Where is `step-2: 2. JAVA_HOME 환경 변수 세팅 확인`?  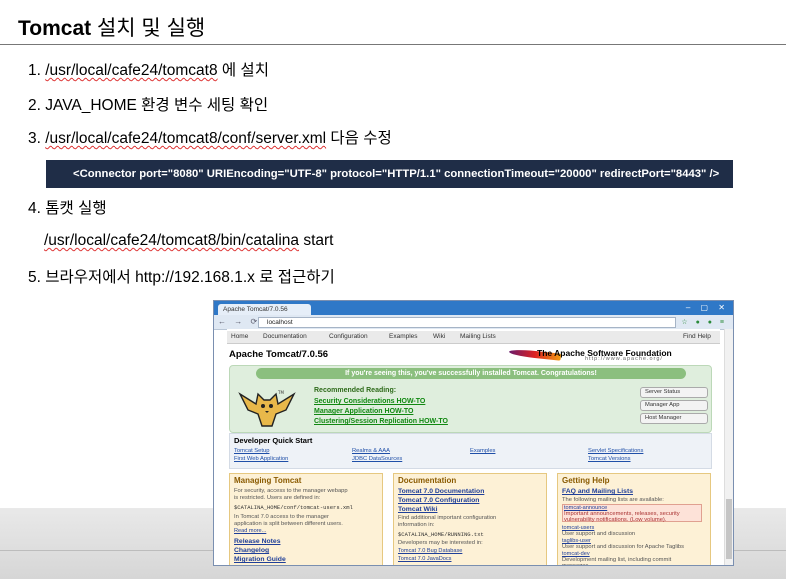 step-2: 2. JAVA_HOME 환경 변수 세팅 확인 is located at coordinates (148, 104).